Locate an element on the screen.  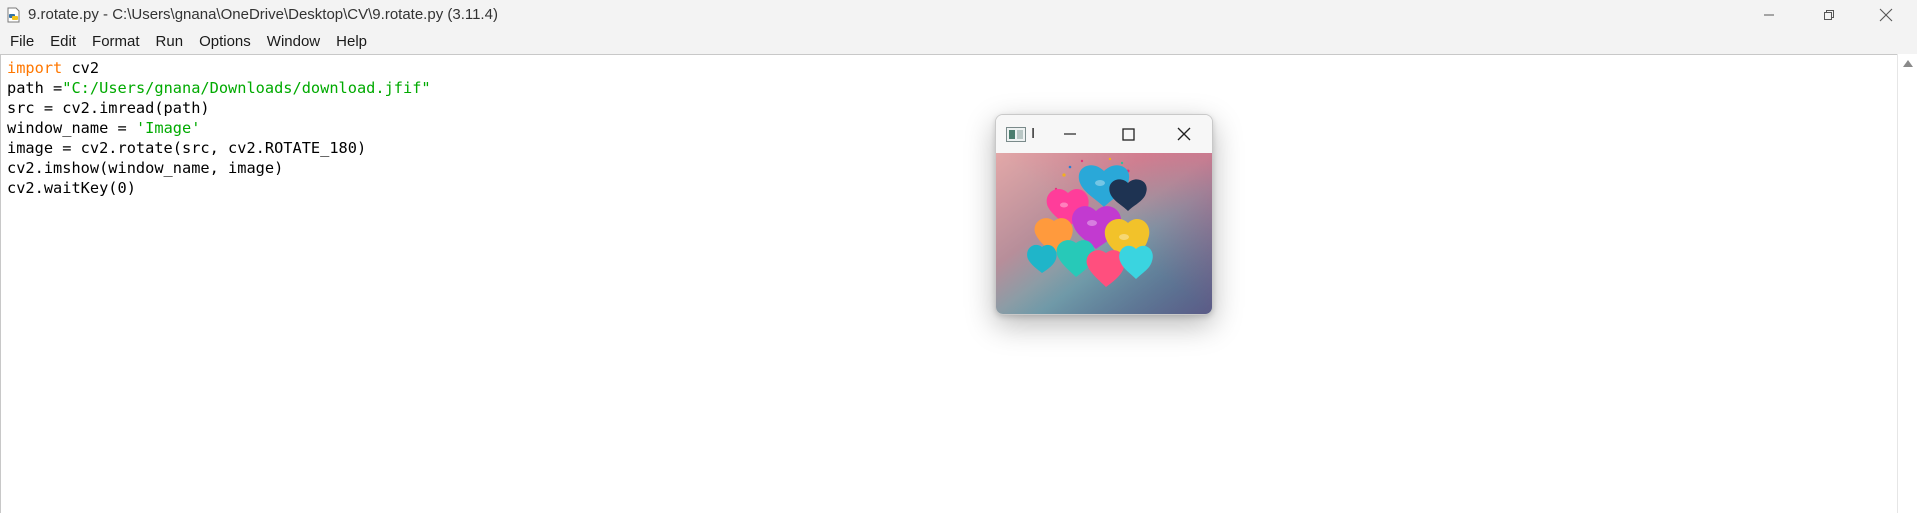
string-token: 'Image' is located at coordinates (168, 128).